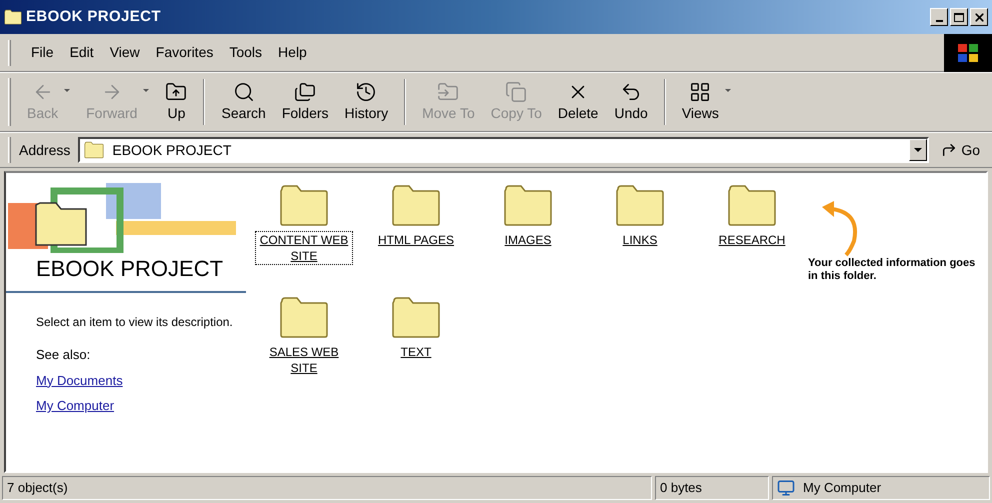 The width and height of the screenshot is (992, 503). I want to click on toolbar-button: Folders, so click(305, 102).